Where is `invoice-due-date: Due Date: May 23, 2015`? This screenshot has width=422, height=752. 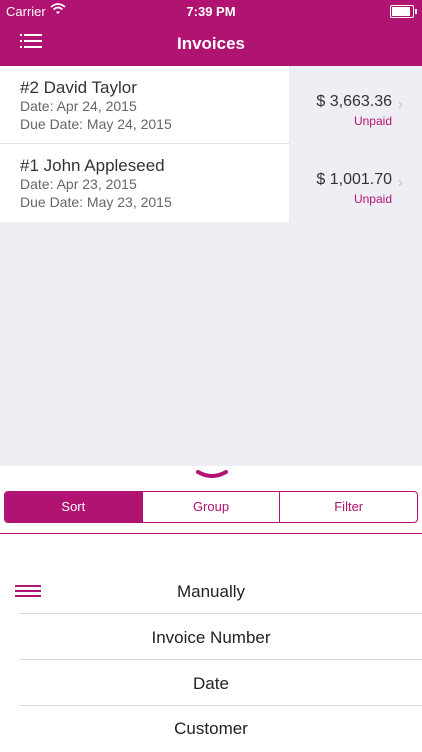 invoice-due-date: Due Date: May 23, 2015 is located at coordinates (96, 202).